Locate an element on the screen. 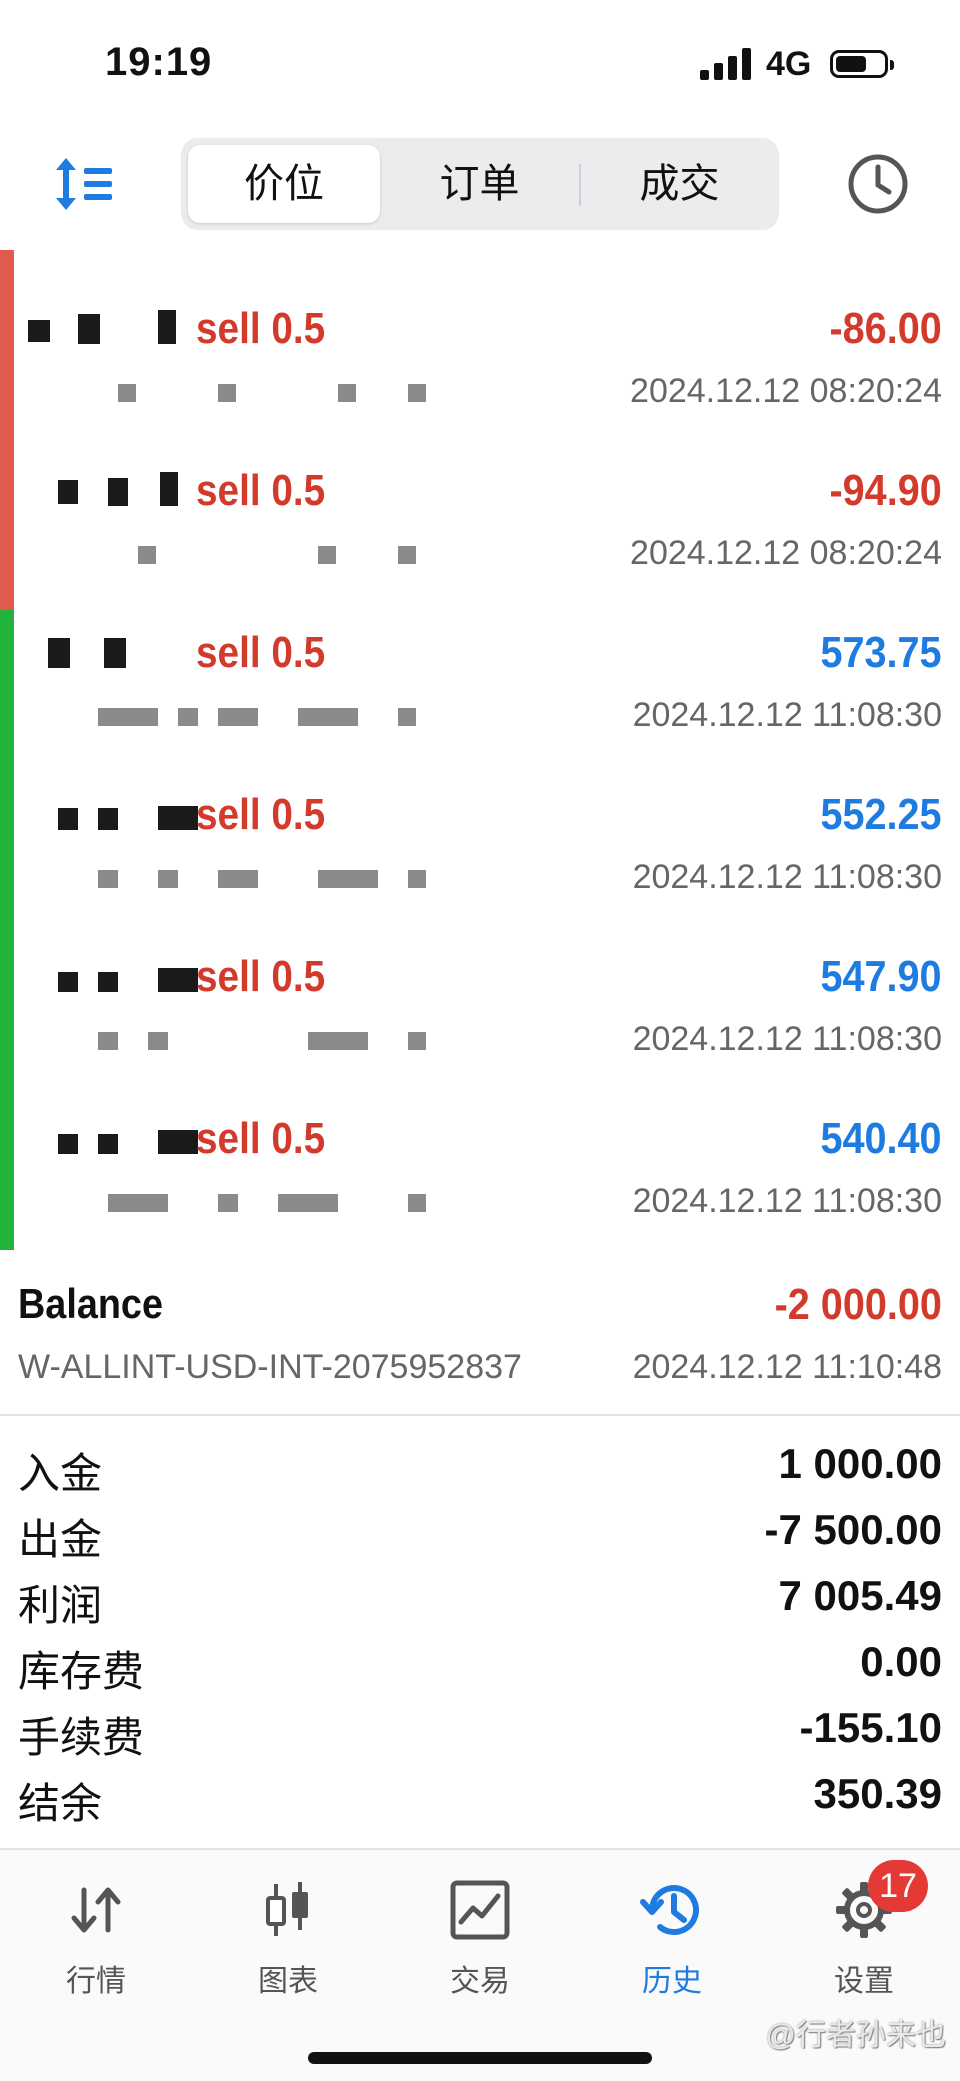 The height and width of the screenshot is (2081, 960). trade-profit: 547.90 is located at coordinates (881, 976).